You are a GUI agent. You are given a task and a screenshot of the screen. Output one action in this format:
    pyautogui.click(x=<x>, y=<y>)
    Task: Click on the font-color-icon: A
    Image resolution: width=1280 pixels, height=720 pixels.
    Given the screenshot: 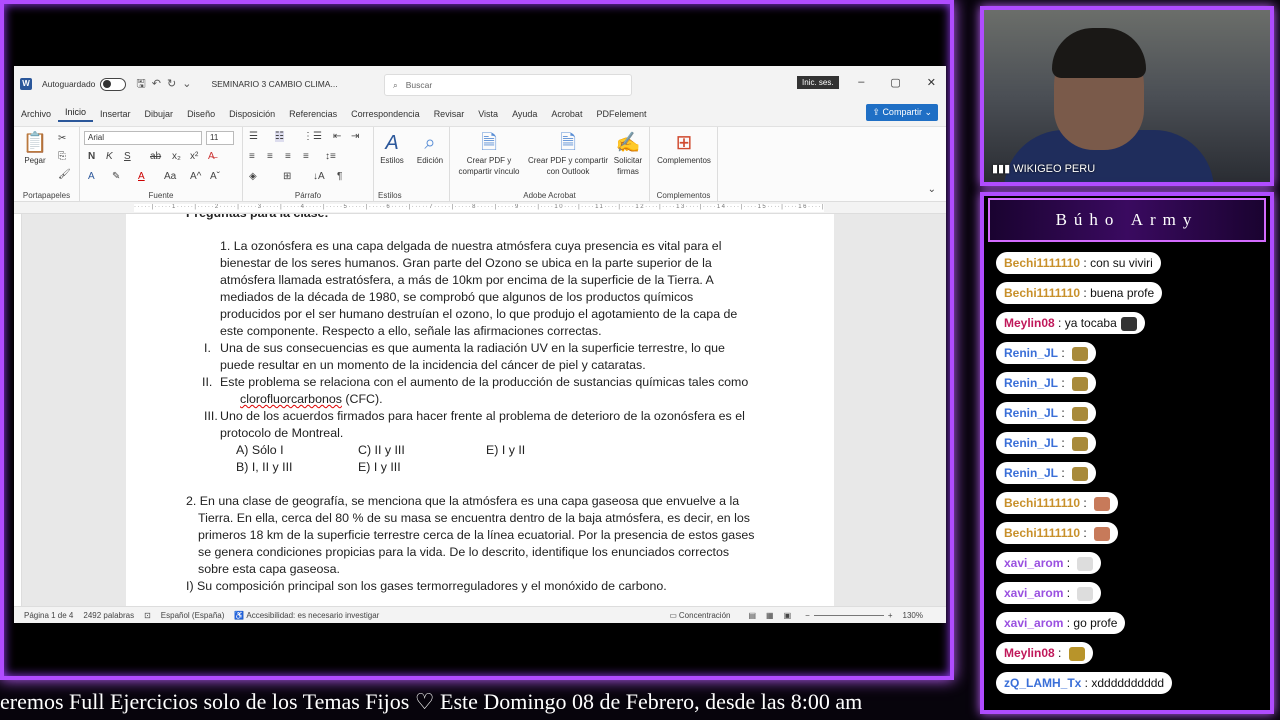 What is the action you would take?
    pyautogui.click(x=141, y=176)
    